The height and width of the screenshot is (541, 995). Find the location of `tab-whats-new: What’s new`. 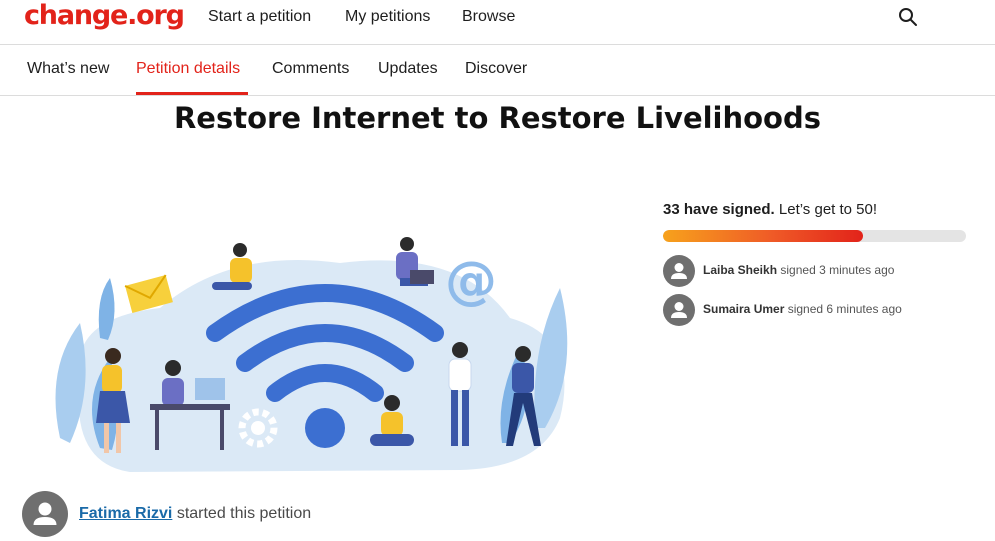

tab-whats-new: What’s new is located at coordinates (68, 69).